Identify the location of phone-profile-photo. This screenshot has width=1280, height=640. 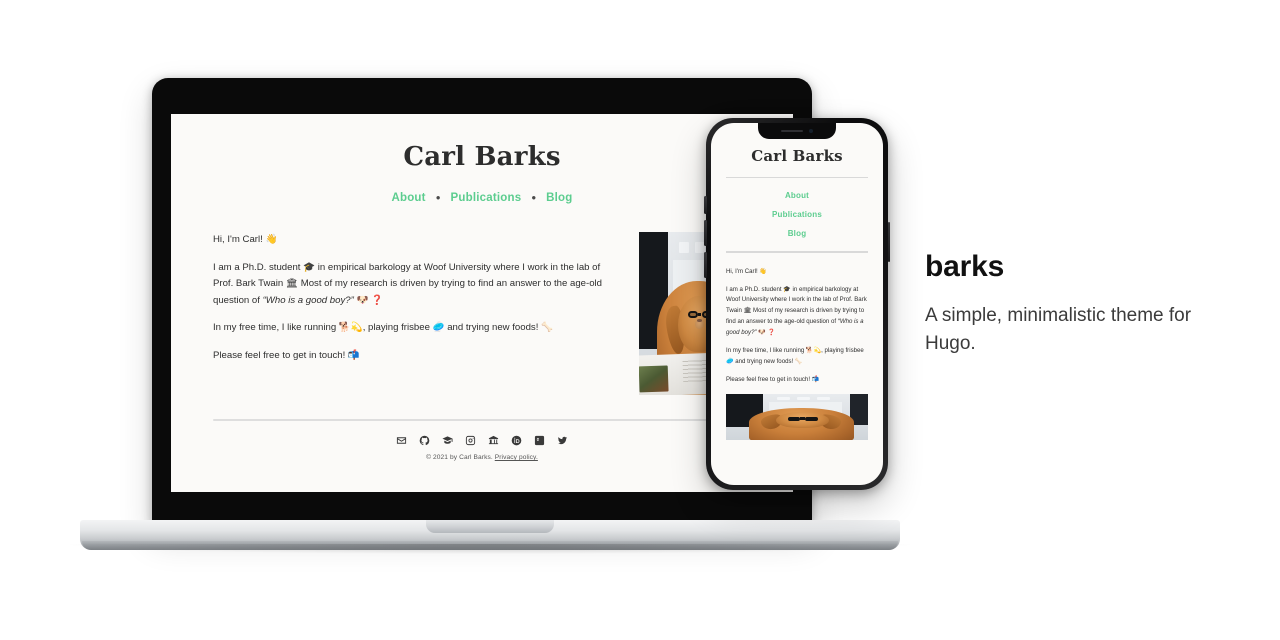
(797, 417).